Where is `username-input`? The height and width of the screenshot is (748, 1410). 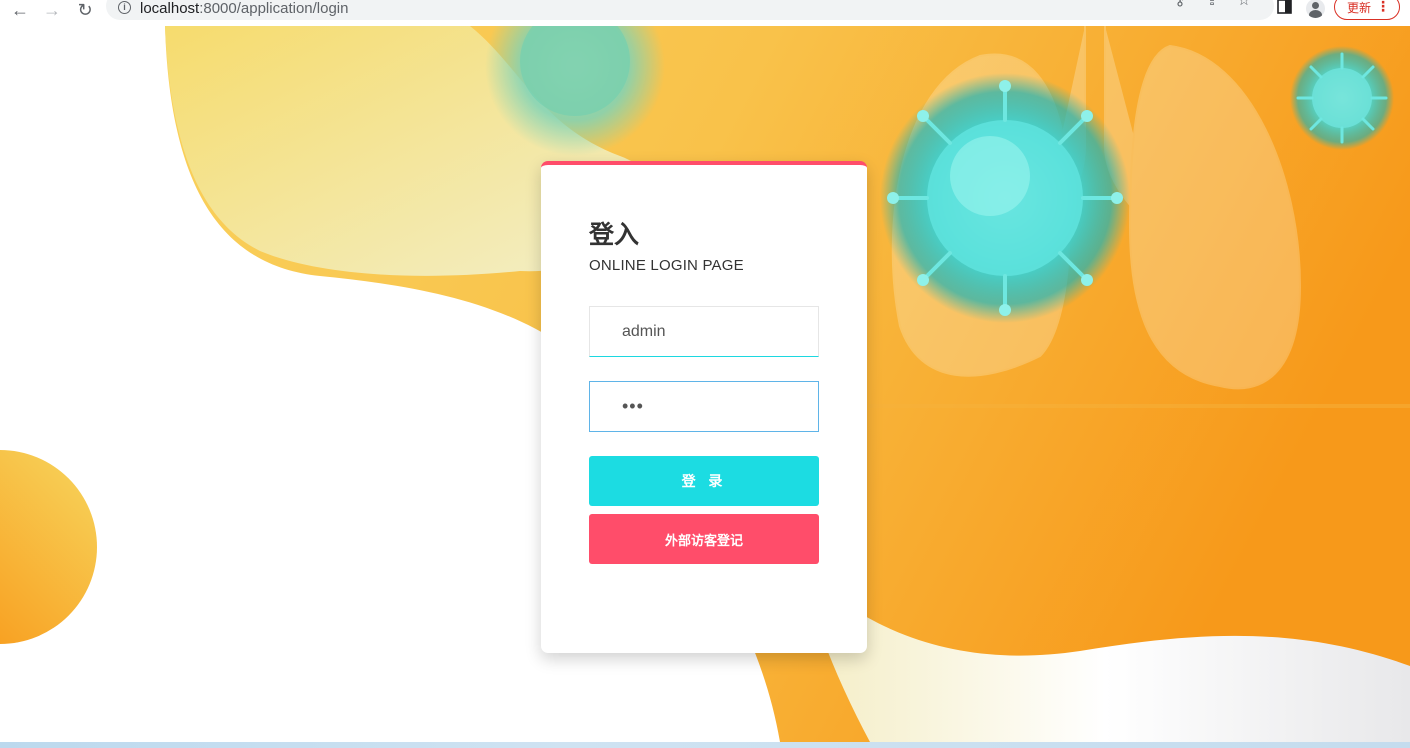 username-input is located at coordinates (704, 331).